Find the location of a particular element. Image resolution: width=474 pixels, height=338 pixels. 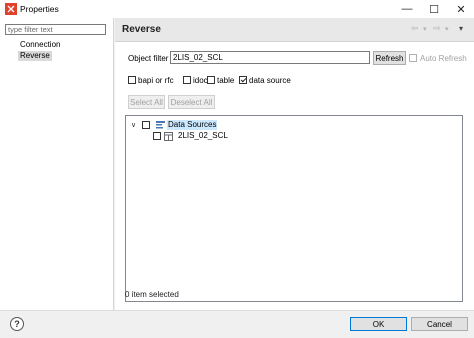

data-source-checkbox is located at coordinates (243, 80).